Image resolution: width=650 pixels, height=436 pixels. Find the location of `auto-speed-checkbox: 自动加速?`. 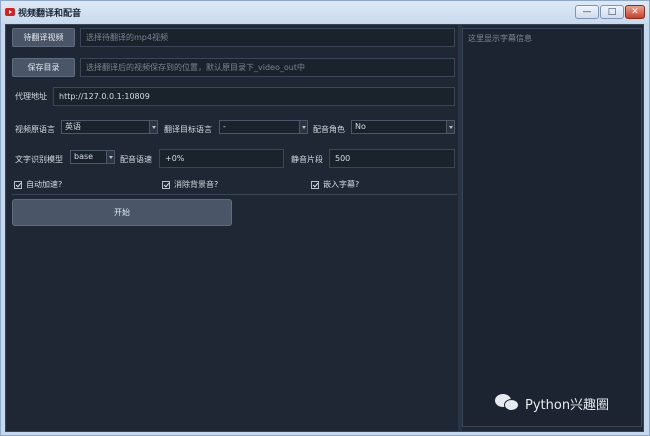

auto-speed-checkbox: 自动加速? is located at coordinates (38, 184).